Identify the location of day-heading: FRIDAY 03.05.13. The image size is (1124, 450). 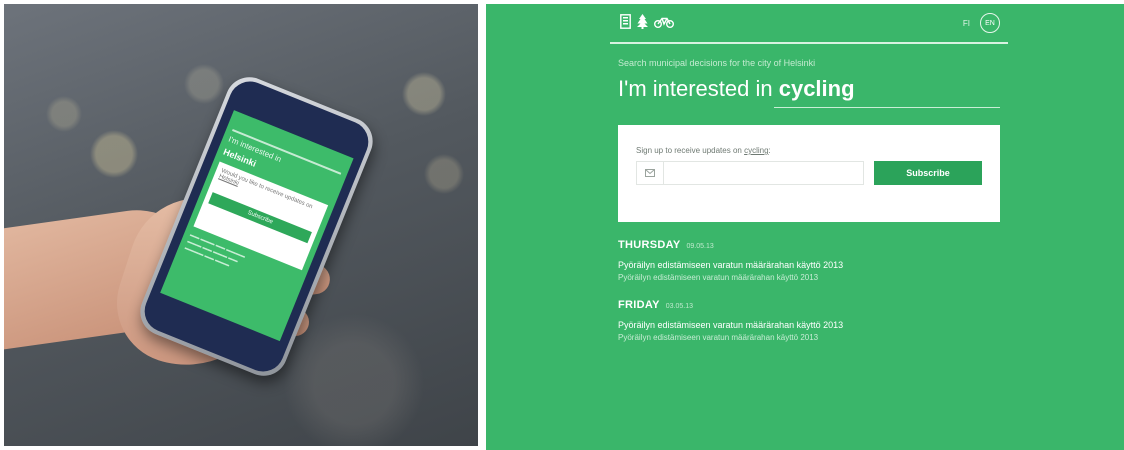
(730, 305).